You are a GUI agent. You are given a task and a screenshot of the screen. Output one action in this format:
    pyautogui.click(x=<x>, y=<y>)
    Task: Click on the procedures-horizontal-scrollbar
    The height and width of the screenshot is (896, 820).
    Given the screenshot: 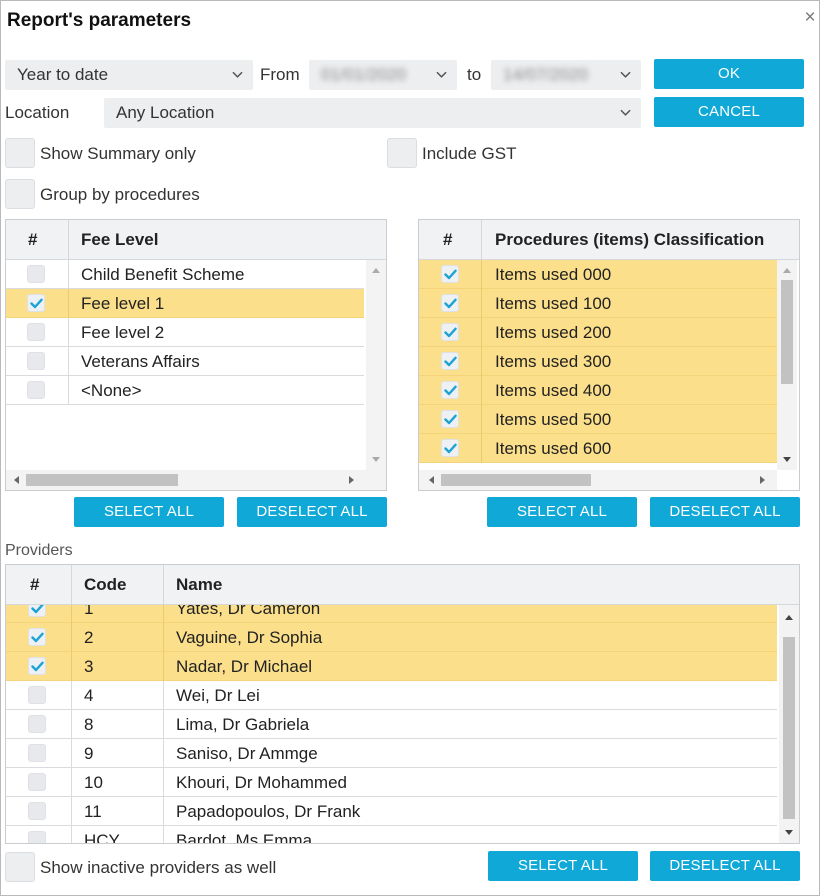 What is the action you would take?
    pyautogui.click(x=598, y=480)
    